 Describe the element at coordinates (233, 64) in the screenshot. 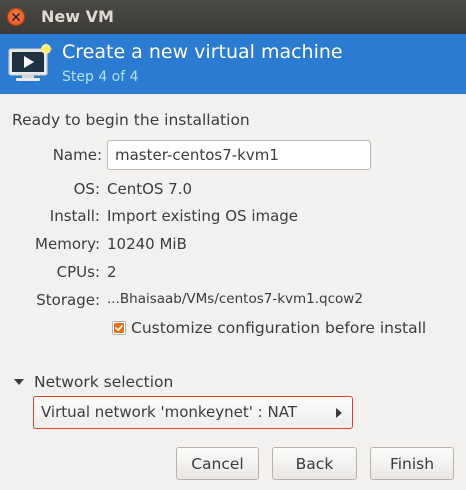

I see `wizard-banner: Create a new virtual machine Step 4 of 4` at that location.